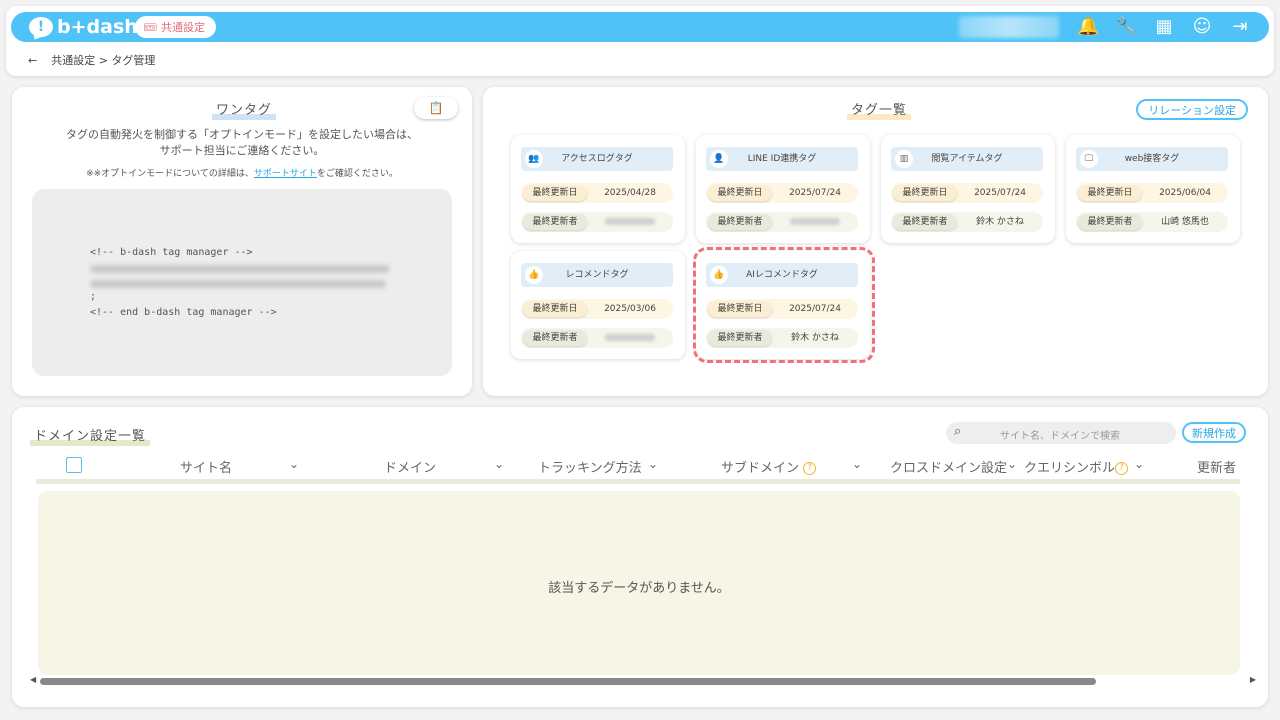 The image size is (1280, 720). I want to click on header-icons: 🔔 🔧 ▦ ☺ ⇥, so click(1164, 27).